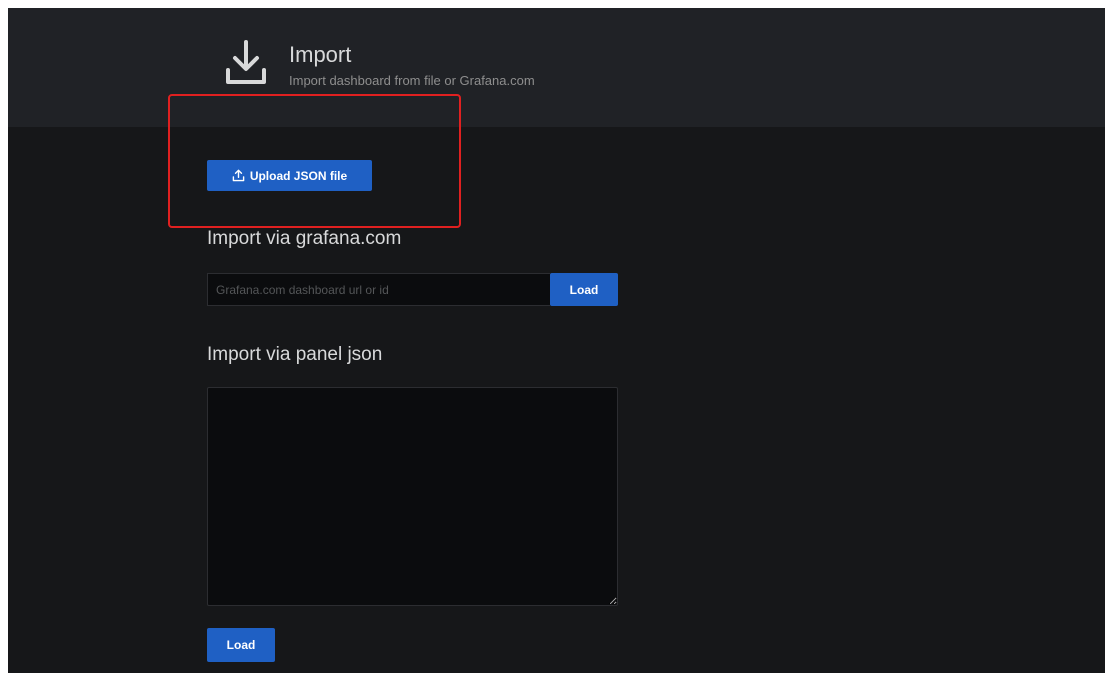 The image size is (1105, 673). What do you see at coordinates (295, 354) in the screenshot?
I see `panel-json-import-title: Import via panel json` at bounding box center [295, 354].